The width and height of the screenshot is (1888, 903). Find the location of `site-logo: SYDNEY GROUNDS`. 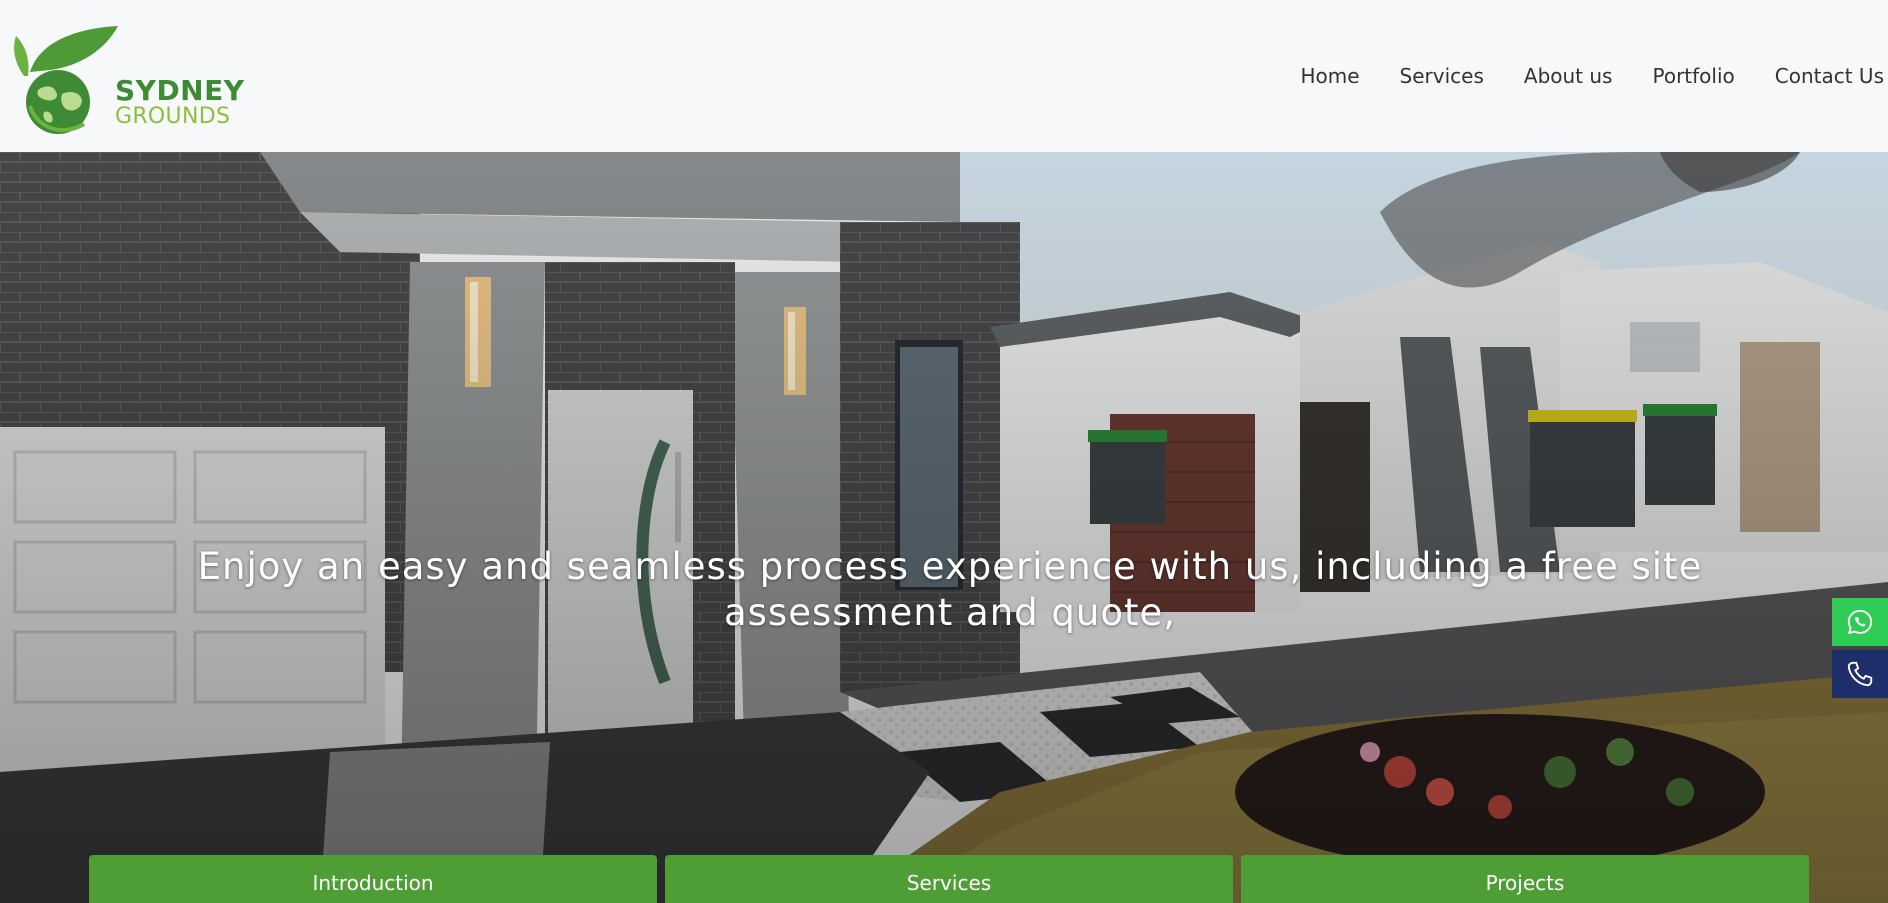

site-logo: SYDNEY GROUNDS is located at coordinates (127, 78).